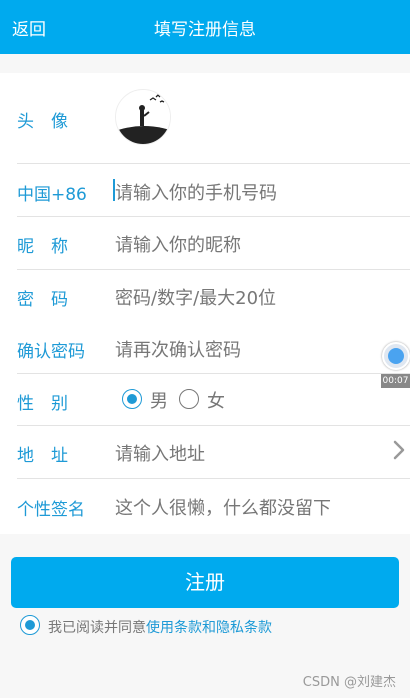 The image size is (410, 698). Describe the element at coordinates (349, 682) in the screenshot. I see `watermark: CSDN @刘建杰` at that location.